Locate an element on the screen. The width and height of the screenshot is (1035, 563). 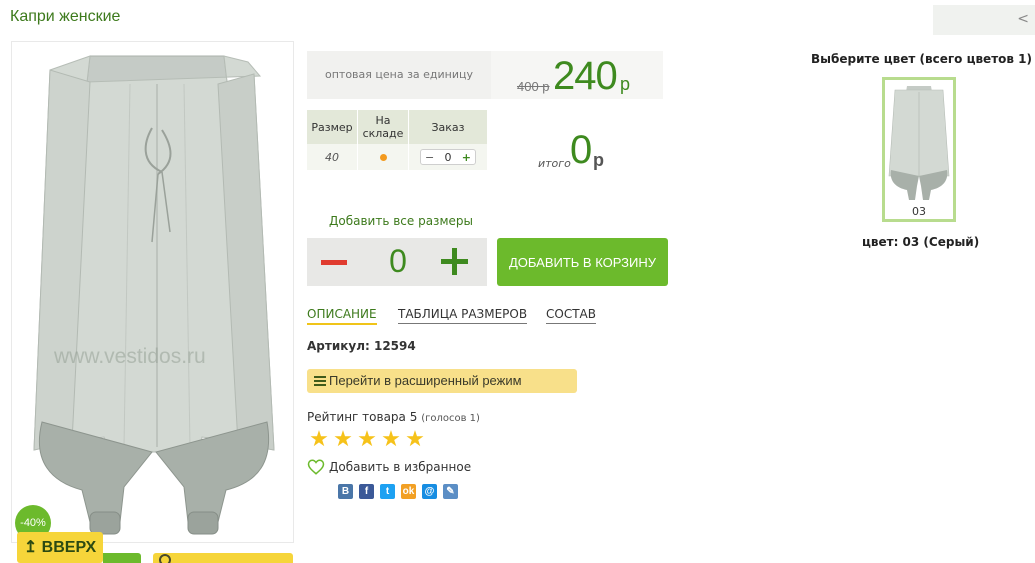
quantity-minus-button is located at coordinates (335, 262).